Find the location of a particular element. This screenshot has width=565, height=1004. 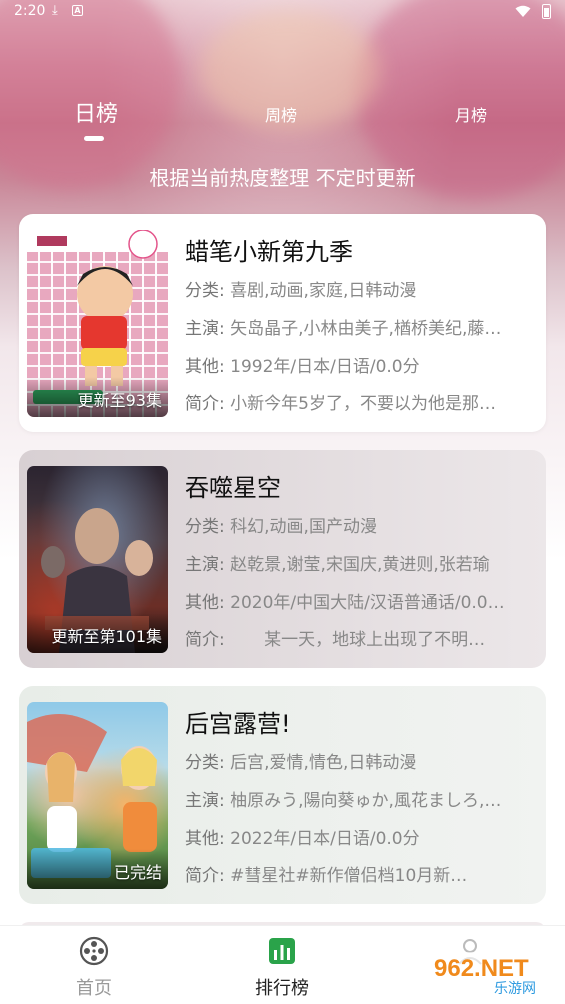

genre-value: 喜剧,动画,家庭,日韩动漫 is located at coordinates (323, 291).